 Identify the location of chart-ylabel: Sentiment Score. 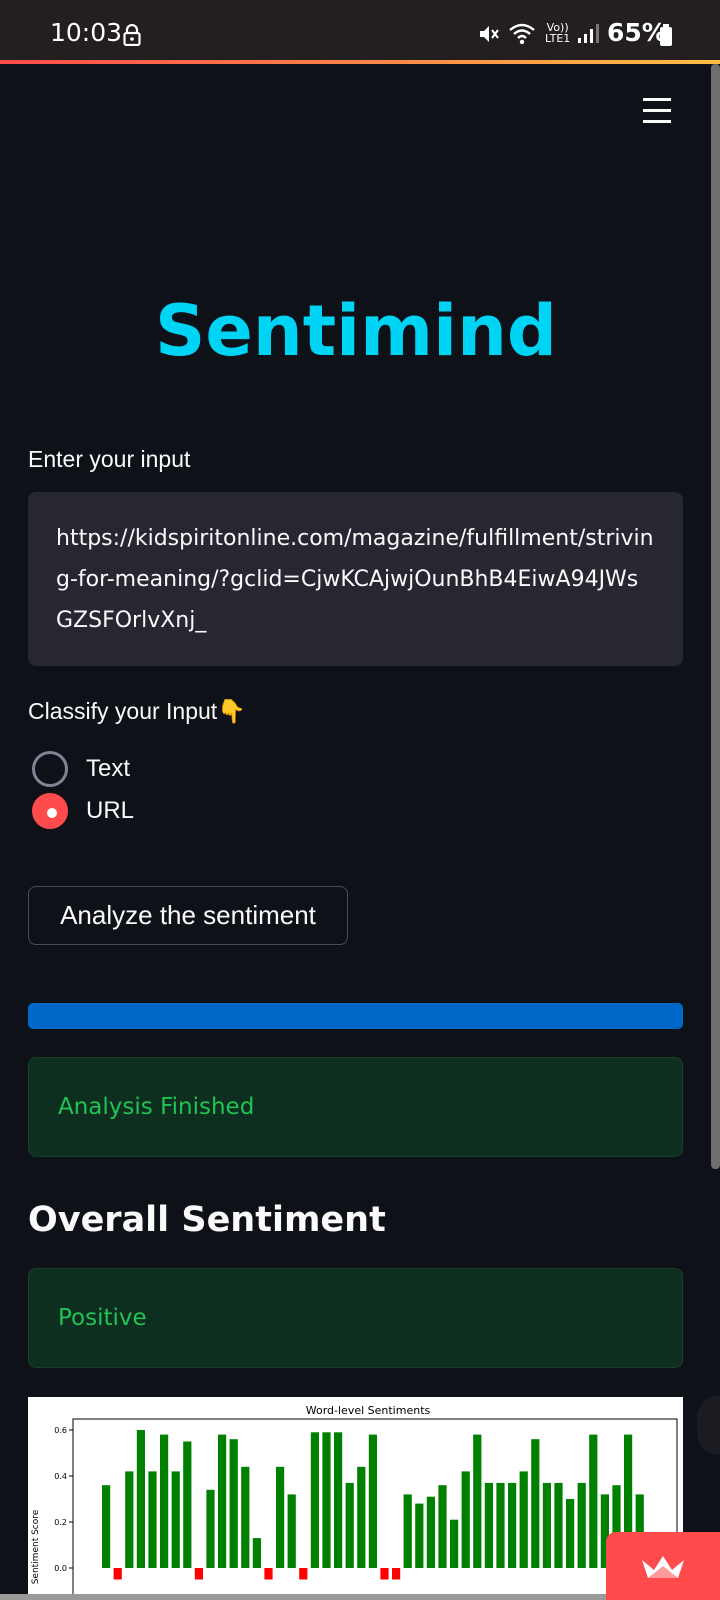
(36, 1546).